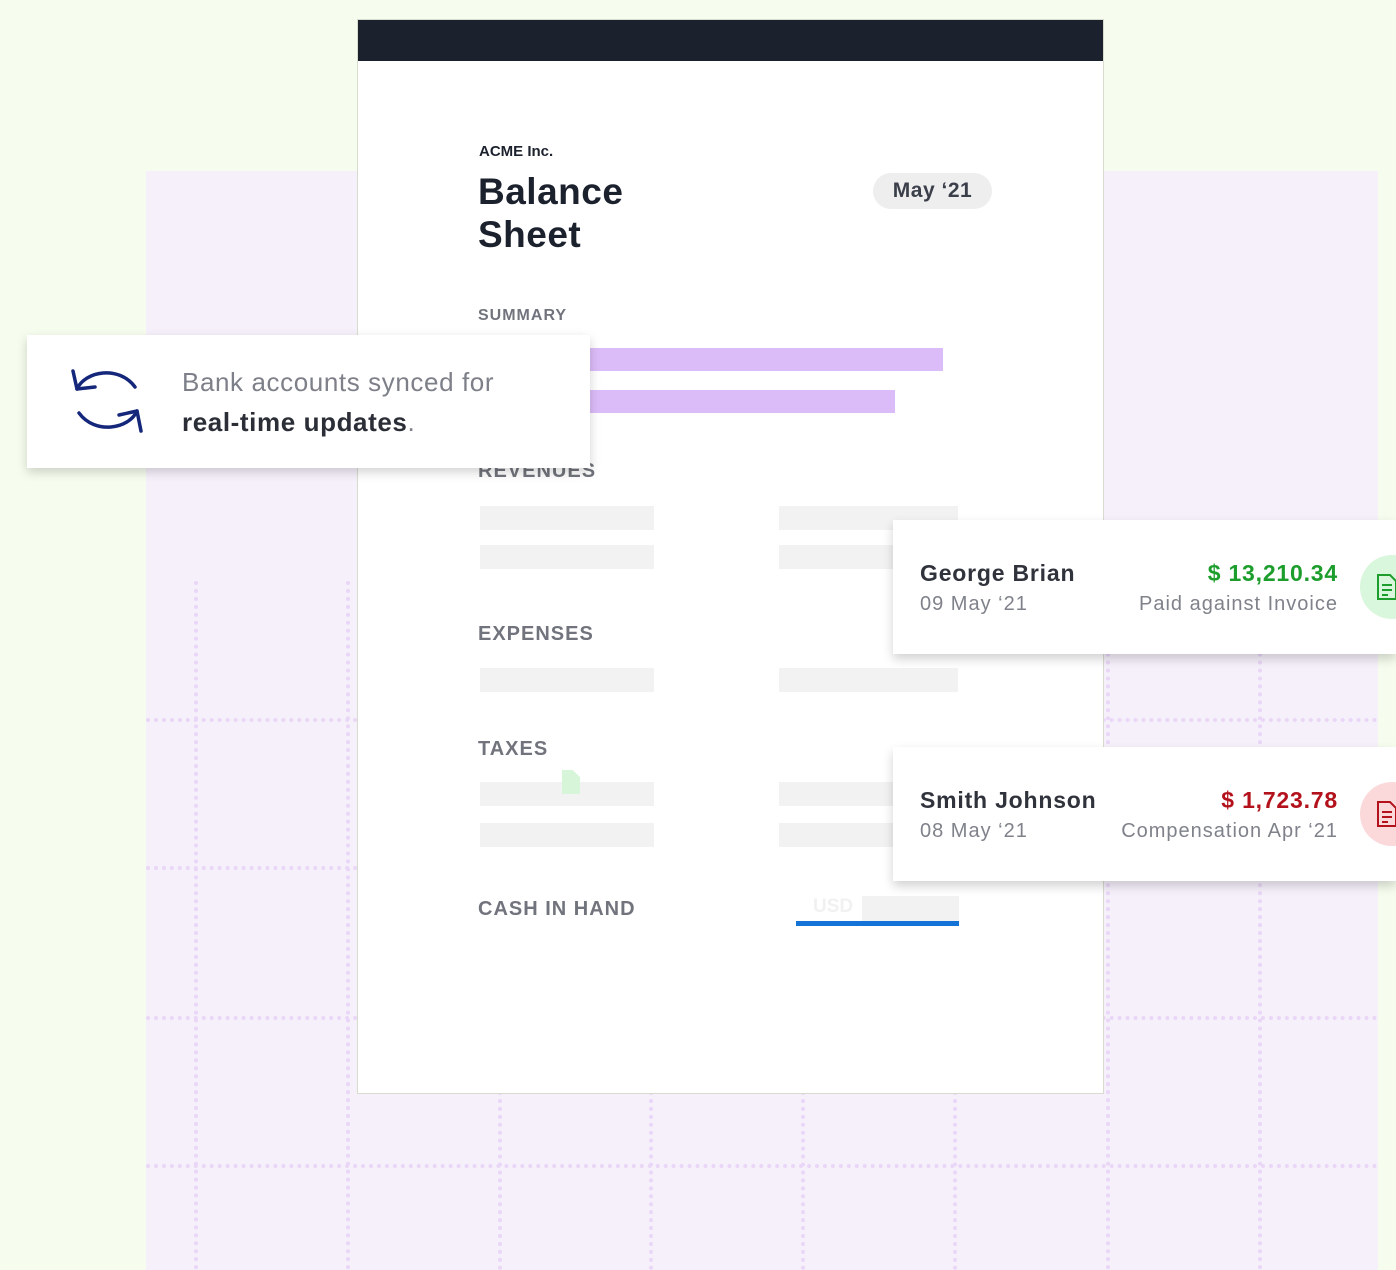  I want to click on transaction-description: Paid against Invoice, so click(1238, 604).